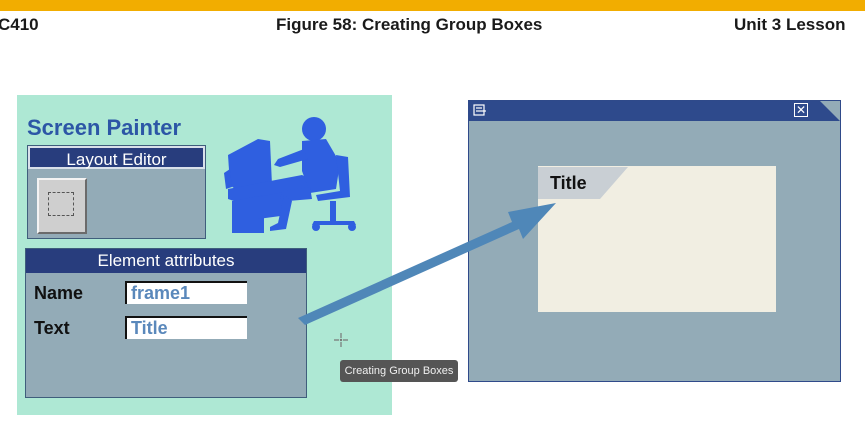 This screenshot has width=865, height=421. What do you see at coordinates (427, 264) in the screenshot?
I see `pointer-arrow` at bounding box center [427, 264].